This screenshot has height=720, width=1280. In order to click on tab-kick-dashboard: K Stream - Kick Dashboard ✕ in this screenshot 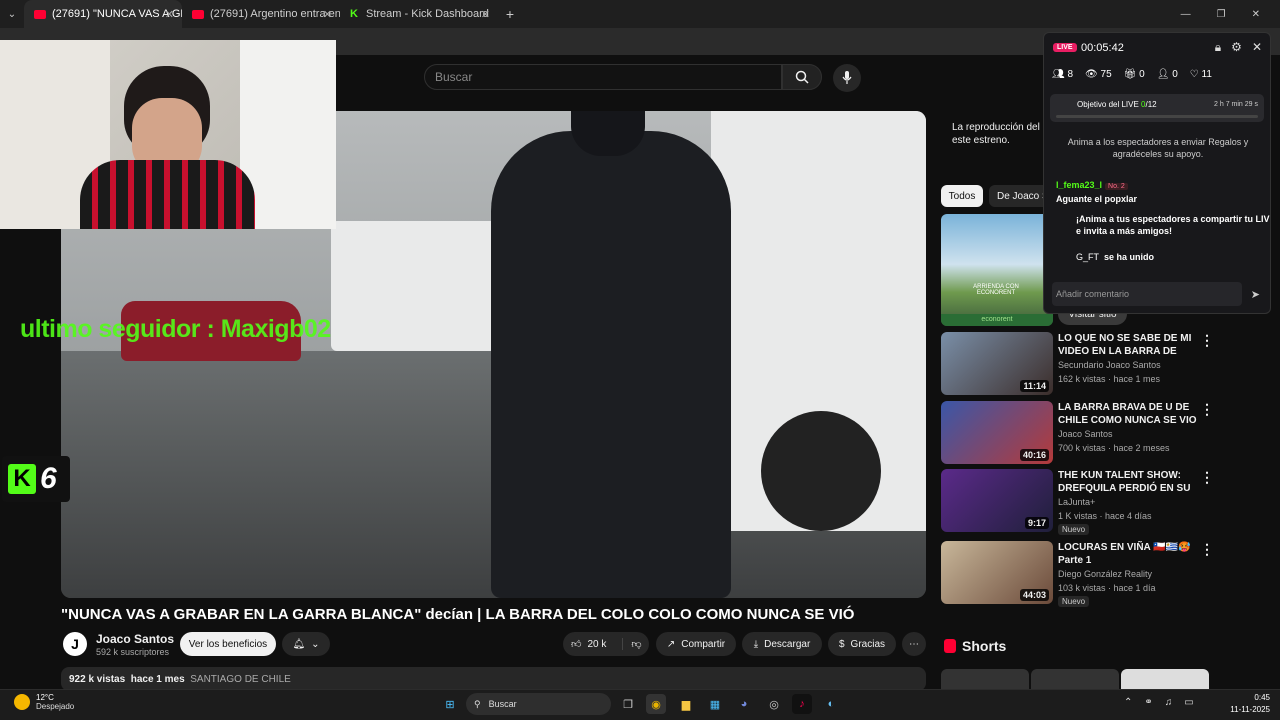, I will do `click(419, 14)`.